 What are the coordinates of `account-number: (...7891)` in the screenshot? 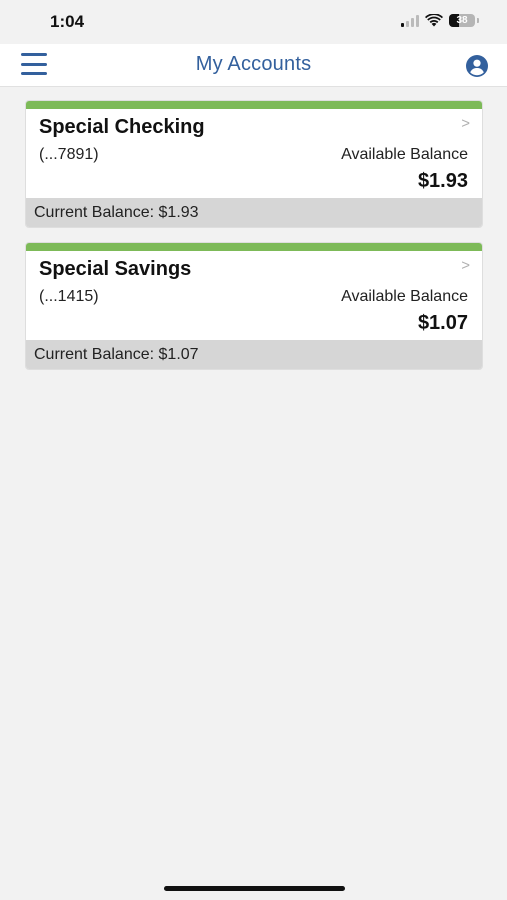 It's located at (69, 154).